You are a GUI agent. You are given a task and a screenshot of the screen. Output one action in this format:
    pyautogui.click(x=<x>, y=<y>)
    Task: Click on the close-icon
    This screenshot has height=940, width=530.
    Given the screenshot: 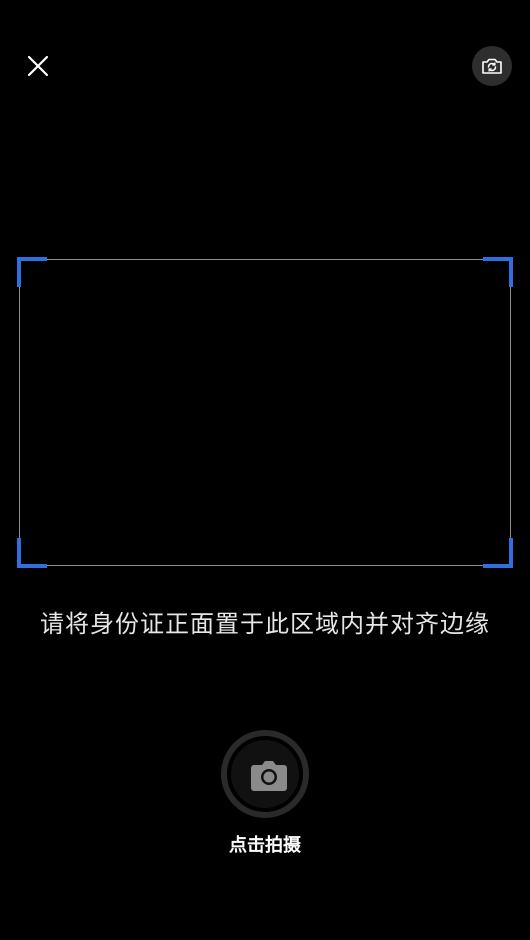 What is the action you would take?
    pyautogui.click(x=38, y=66)
    